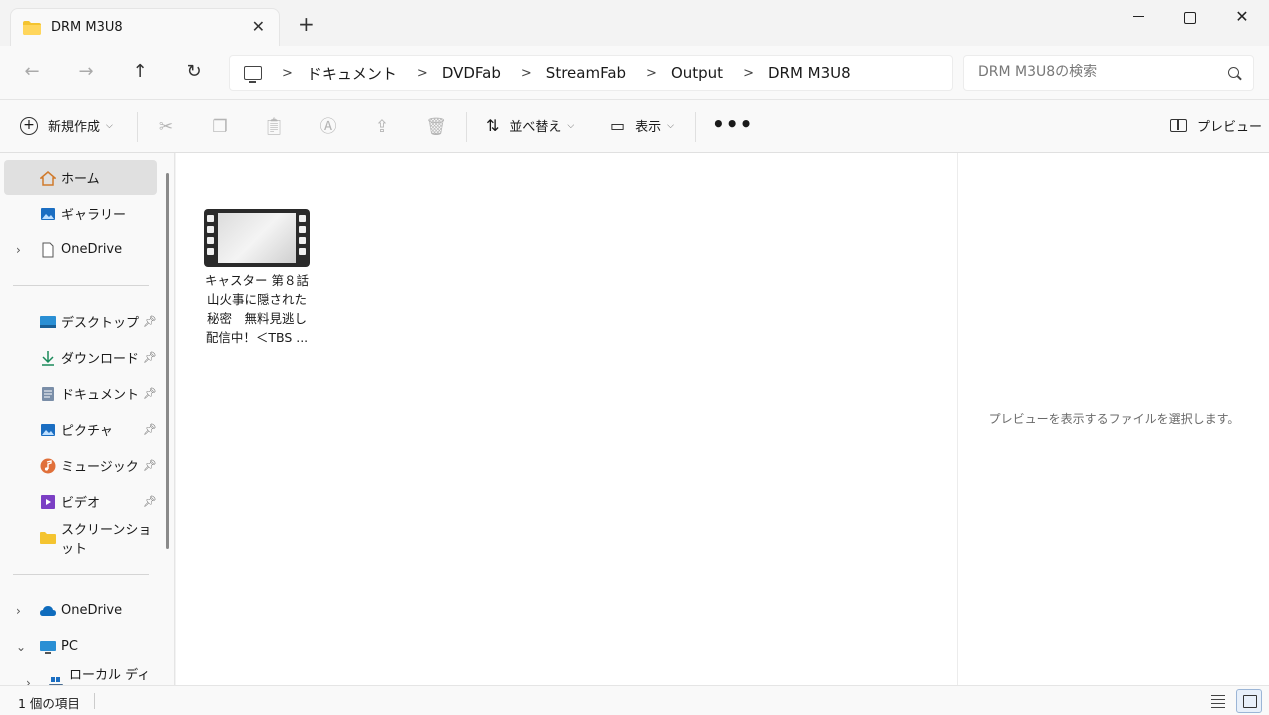 This screenshot has height=715, width=1269. I want to click on minimize-button, so click(1139, 18).